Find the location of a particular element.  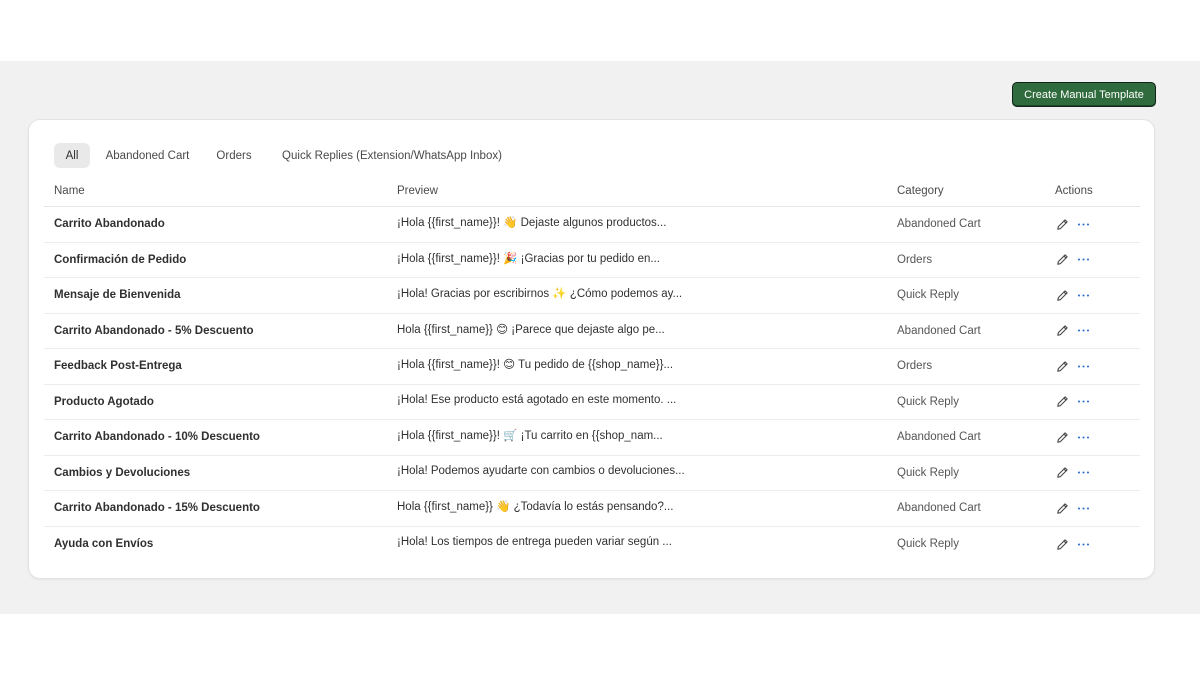

create-manual-template-button: Create Manual Template is located at coordinates (1084, 94).